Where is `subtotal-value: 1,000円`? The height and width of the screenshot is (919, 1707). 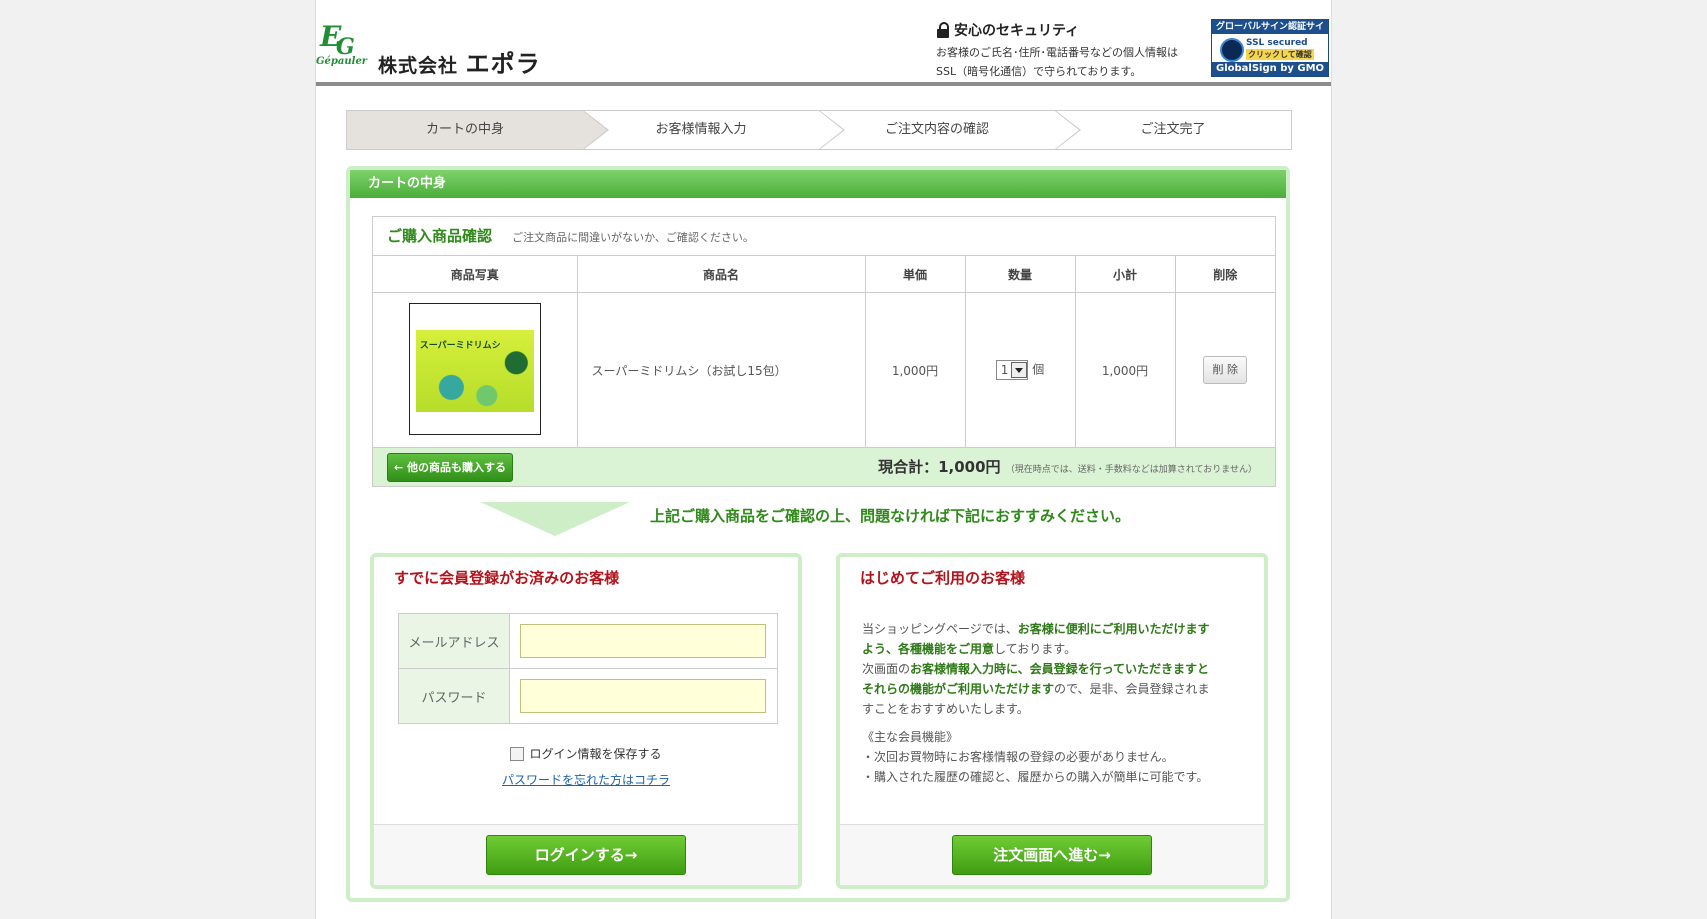 subtotal-value: 1,000円 is located at coordinates (1125, 370).